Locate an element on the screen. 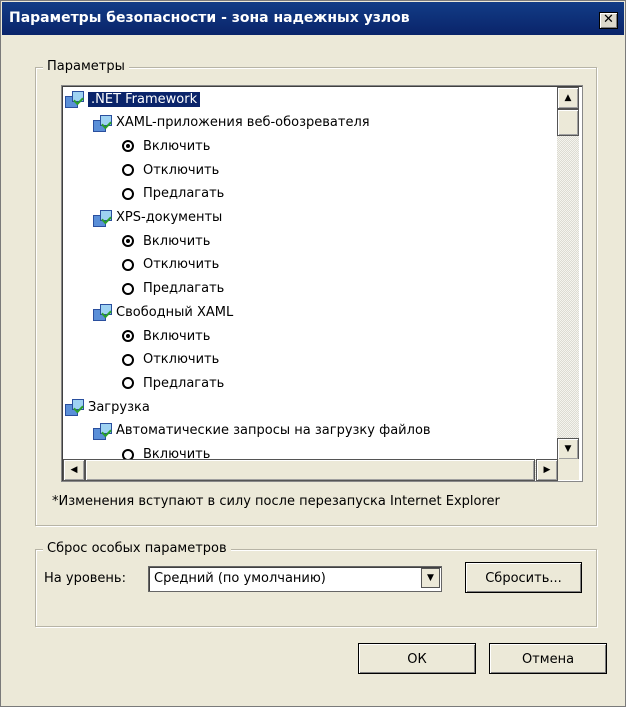 Image resolution: width=626 pixels, height=707 pixels. vertical-scrollbar: ▲ ▼ is located at coordinates (568, 273).